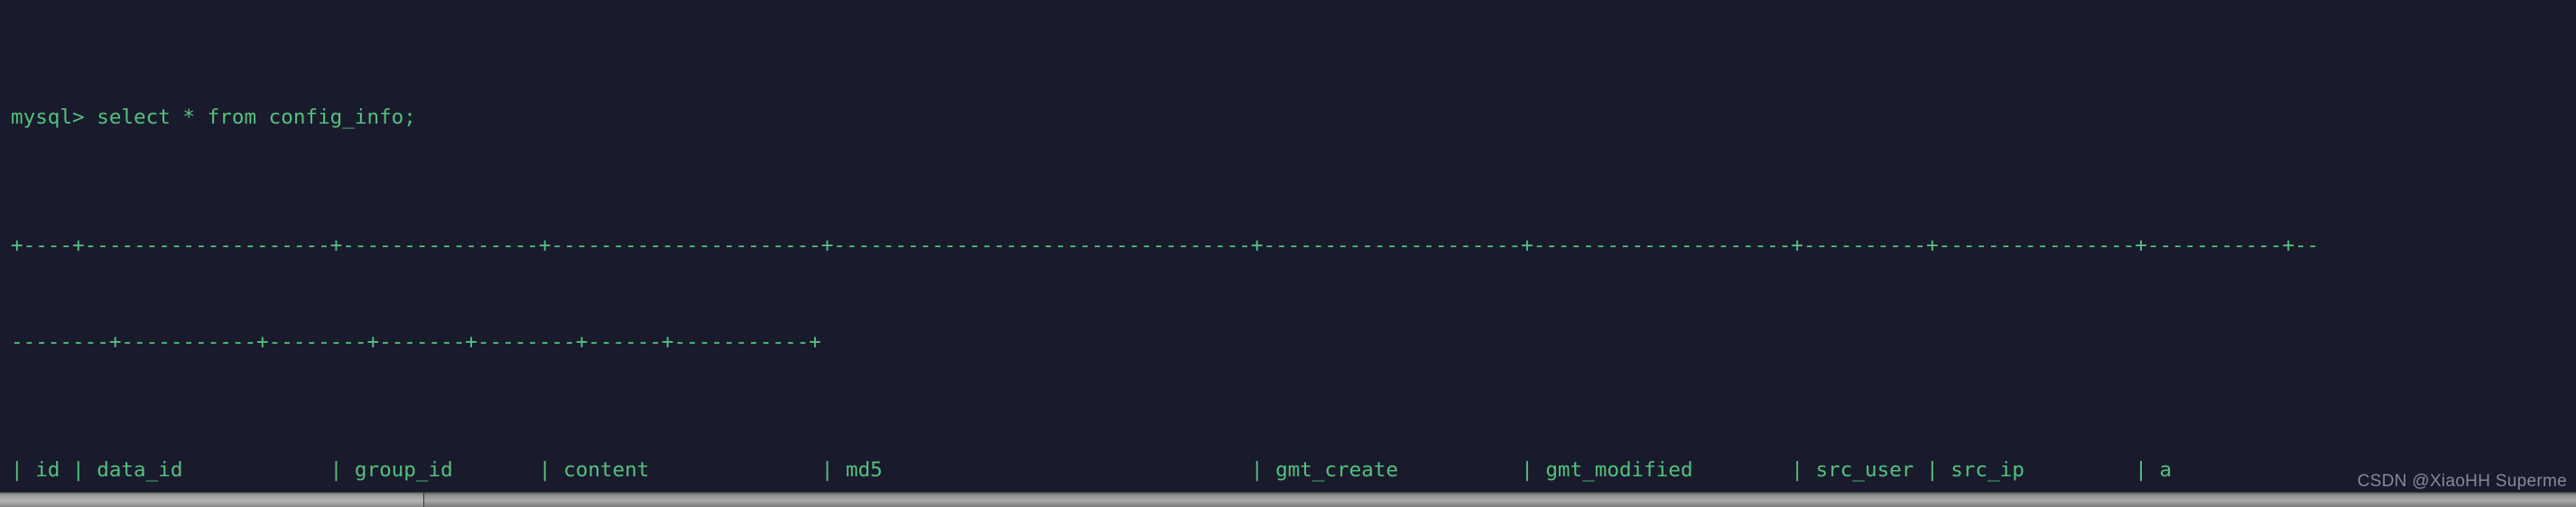  I want to click on watermark-label: CSDN @XiaoHH Superme, so click(2462, 482).